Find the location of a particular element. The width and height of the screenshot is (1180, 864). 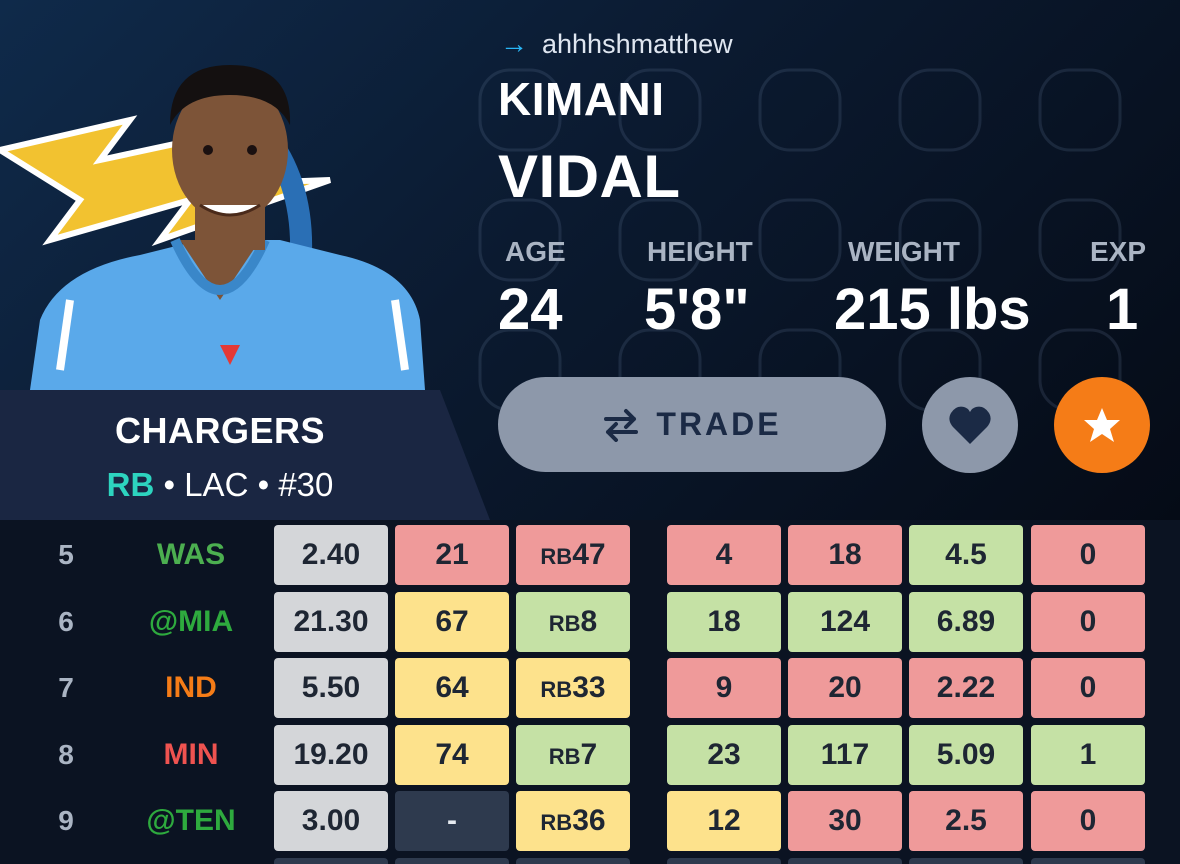

owner-link: → ahhhshmatthew is located at coordinates (616, 44).